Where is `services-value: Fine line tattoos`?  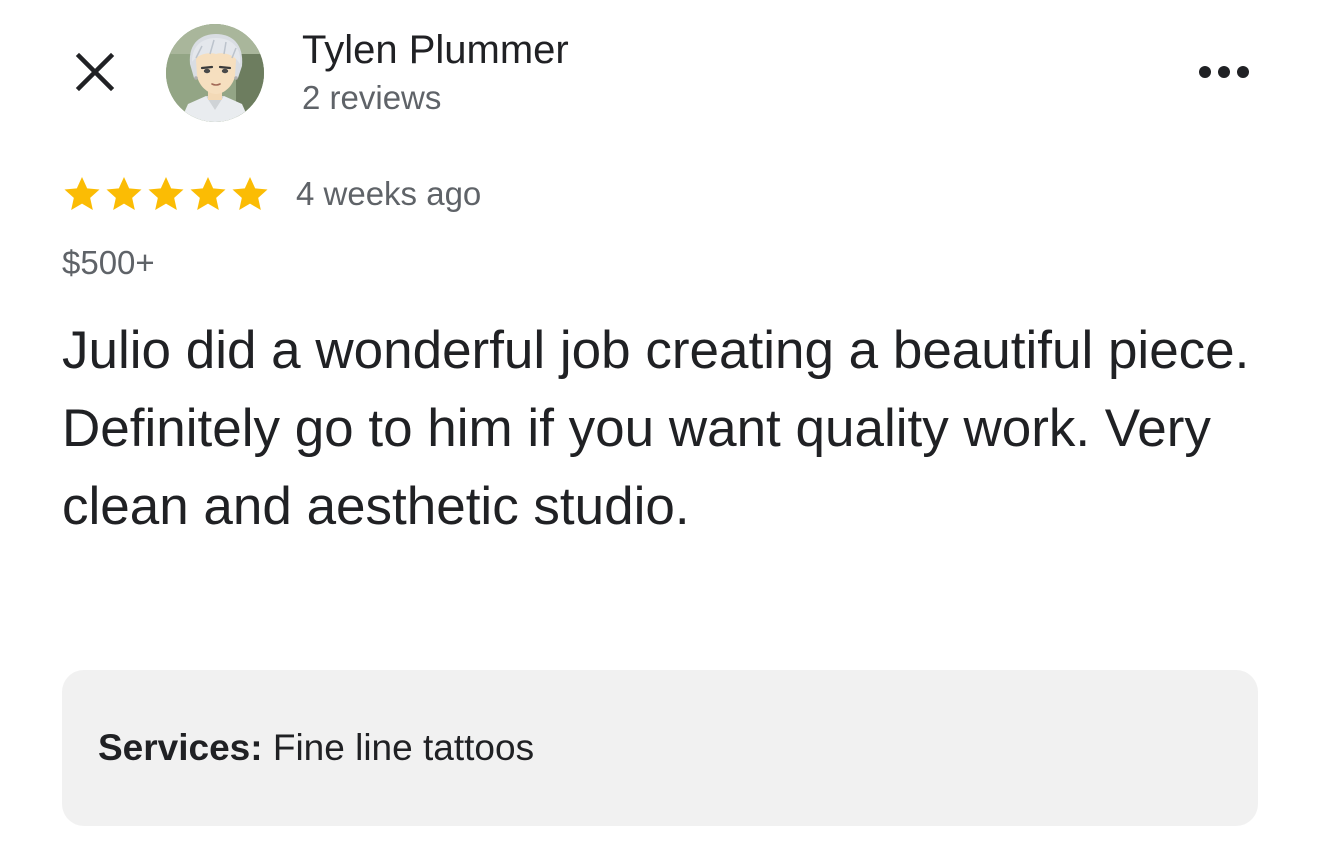
services-value: Fine line tattoos is located at coordinates (403, 747).